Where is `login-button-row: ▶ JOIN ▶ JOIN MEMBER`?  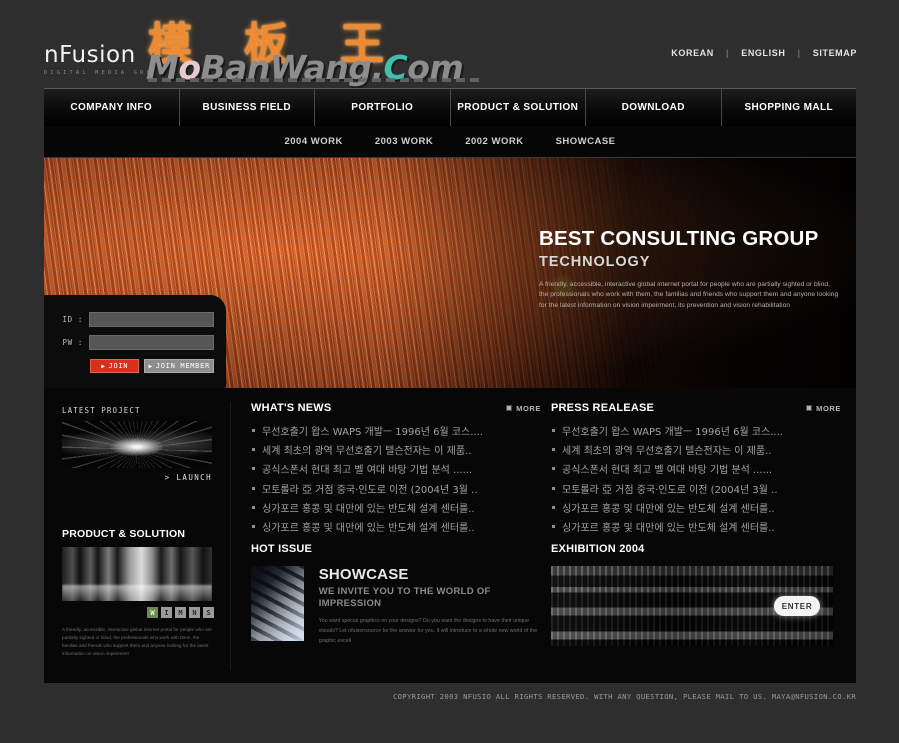 login-button-row: ▶ JOIN ▶ JOIN MEMBER is located at coordinates (135, 361).